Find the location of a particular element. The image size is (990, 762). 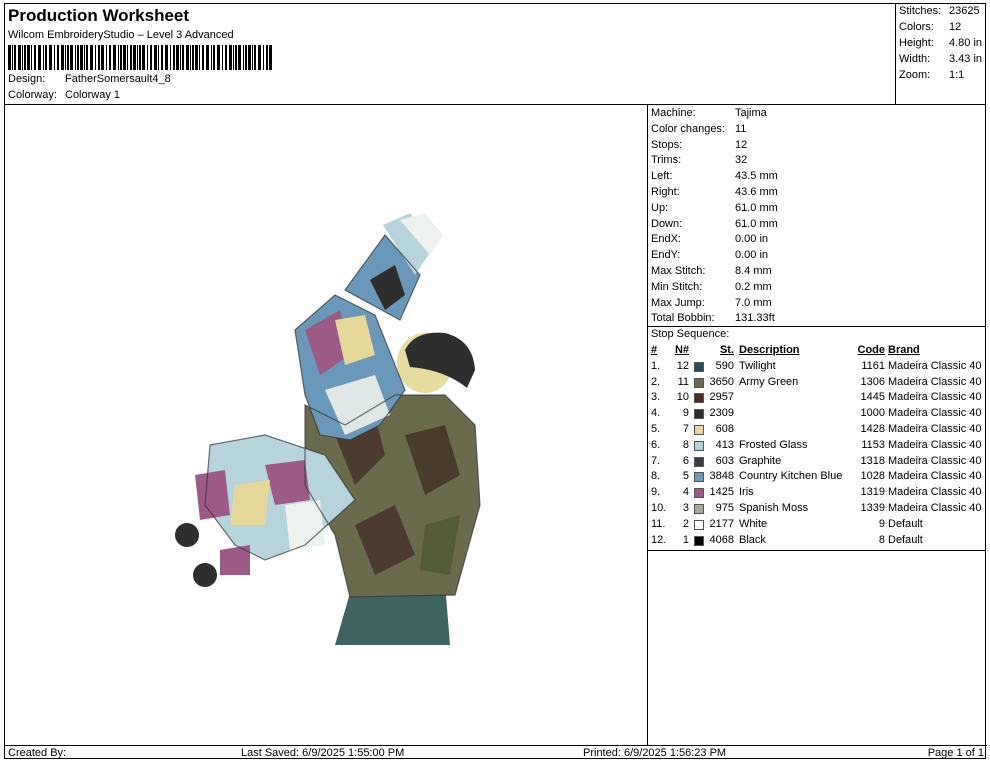

needle-number: 10 is located at coordinates (682, 397).